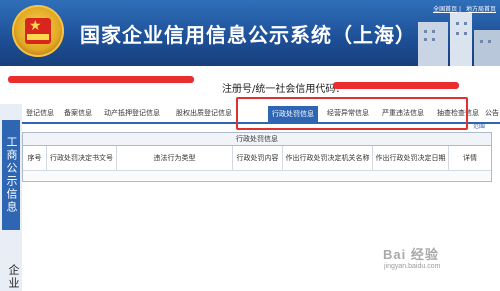  I want to click on tab-announcement: 公告, so click(492, 113).